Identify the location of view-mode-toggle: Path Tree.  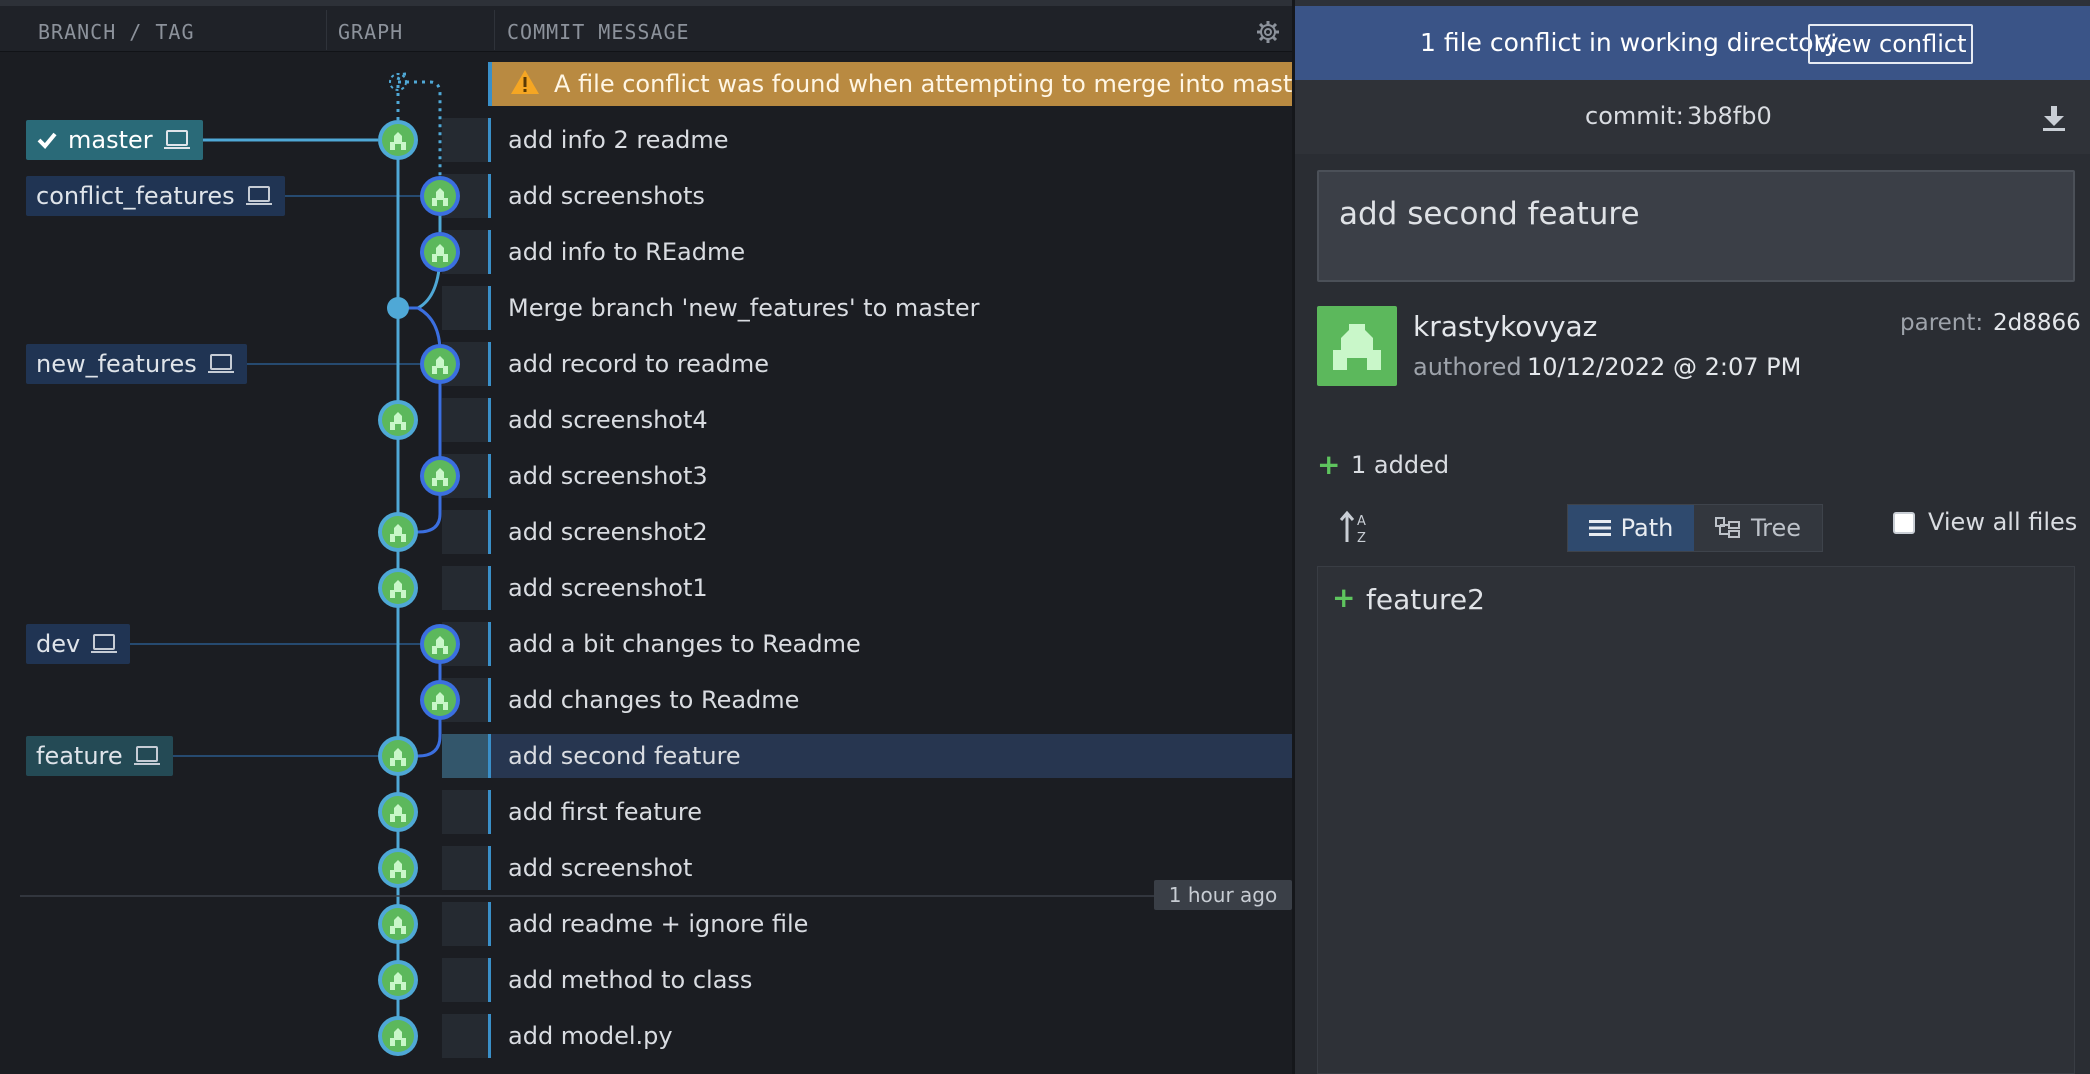
(1695, 528).